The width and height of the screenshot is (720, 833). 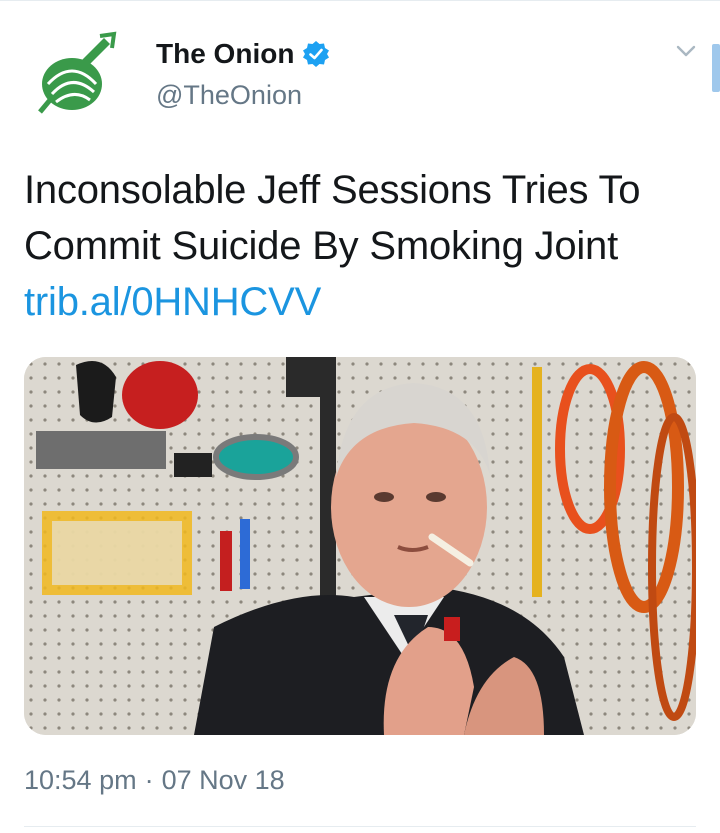 I want to click on tweet-time: 10:54 pm, so click(x=80, y=780).